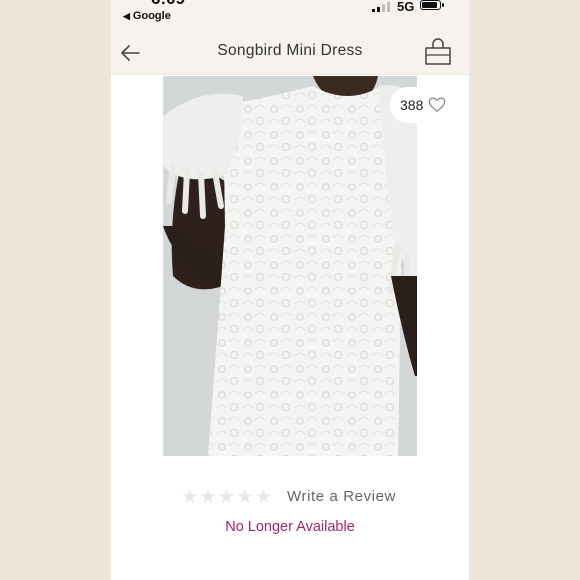 The height and width of the screenshot is (580, 580). Describe the element at coordinates (412, 105) in the screenshot. I see `favorite-count: 388` at that location.